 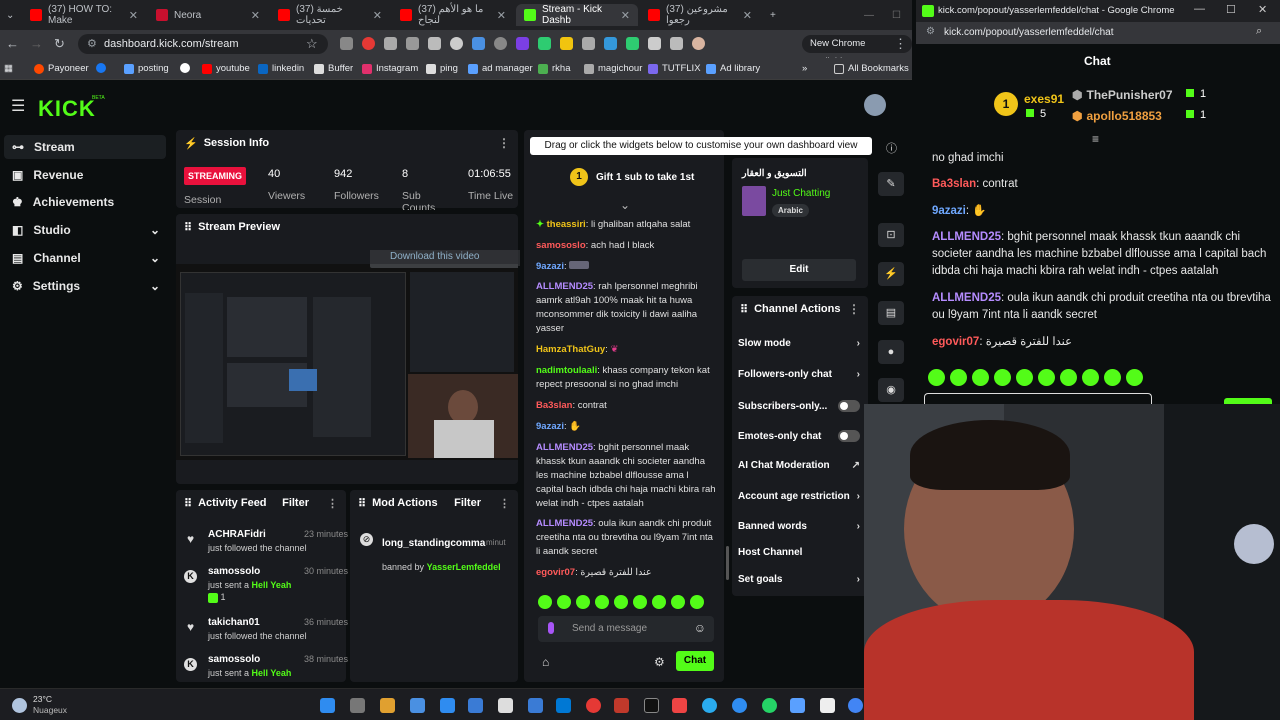 What do you see at coordinates (1044, 99) in the screenshot?
I see `leader-user: exes91` at bounding box center [1044, 99].